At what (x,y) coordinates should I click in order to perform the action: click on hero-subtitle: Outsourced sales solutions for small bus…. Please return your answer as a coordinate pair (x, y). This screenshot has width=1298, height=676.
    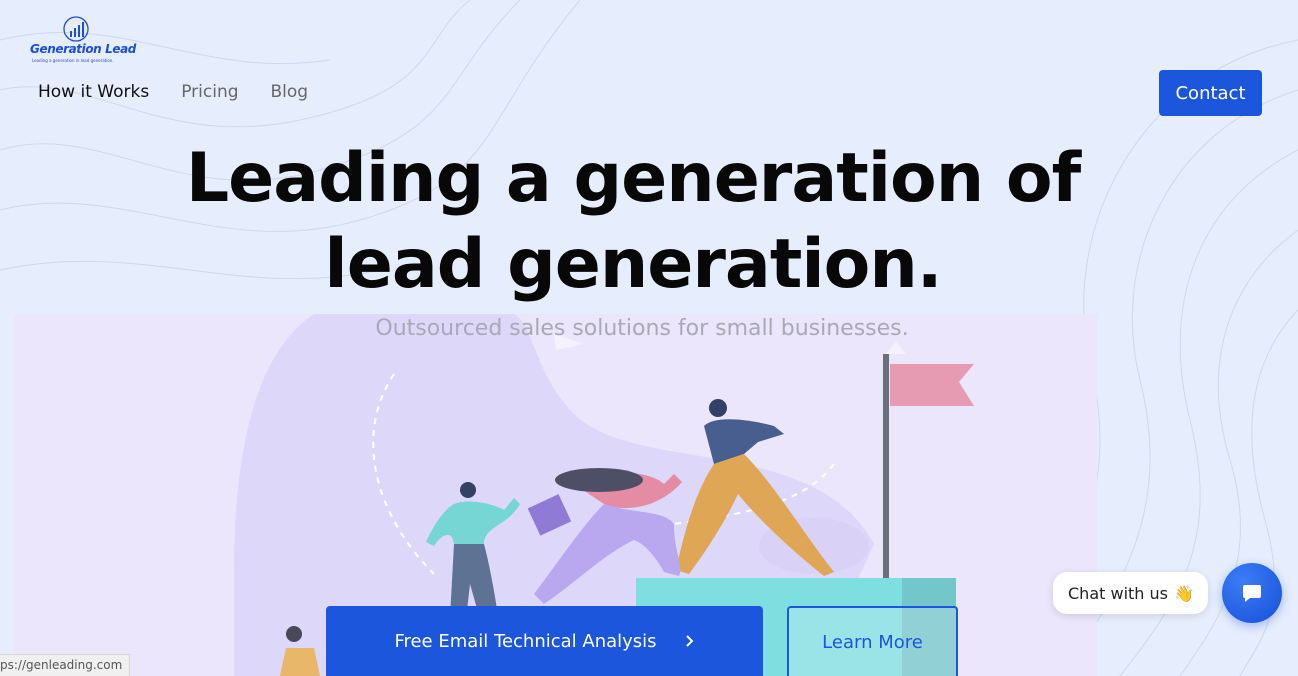
    Looking at the image, I should click on (642, 328).